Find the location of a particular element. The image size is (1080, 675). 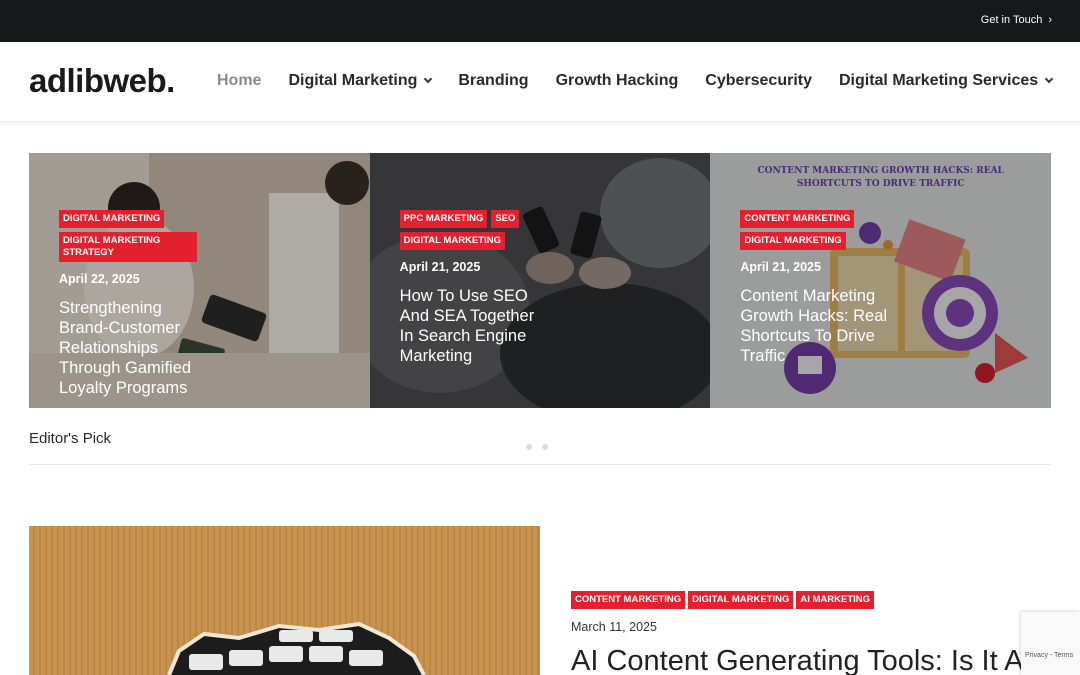

featured-post-title: AI Content Generating Tools: Is It A is located at coordinates (801, 660).